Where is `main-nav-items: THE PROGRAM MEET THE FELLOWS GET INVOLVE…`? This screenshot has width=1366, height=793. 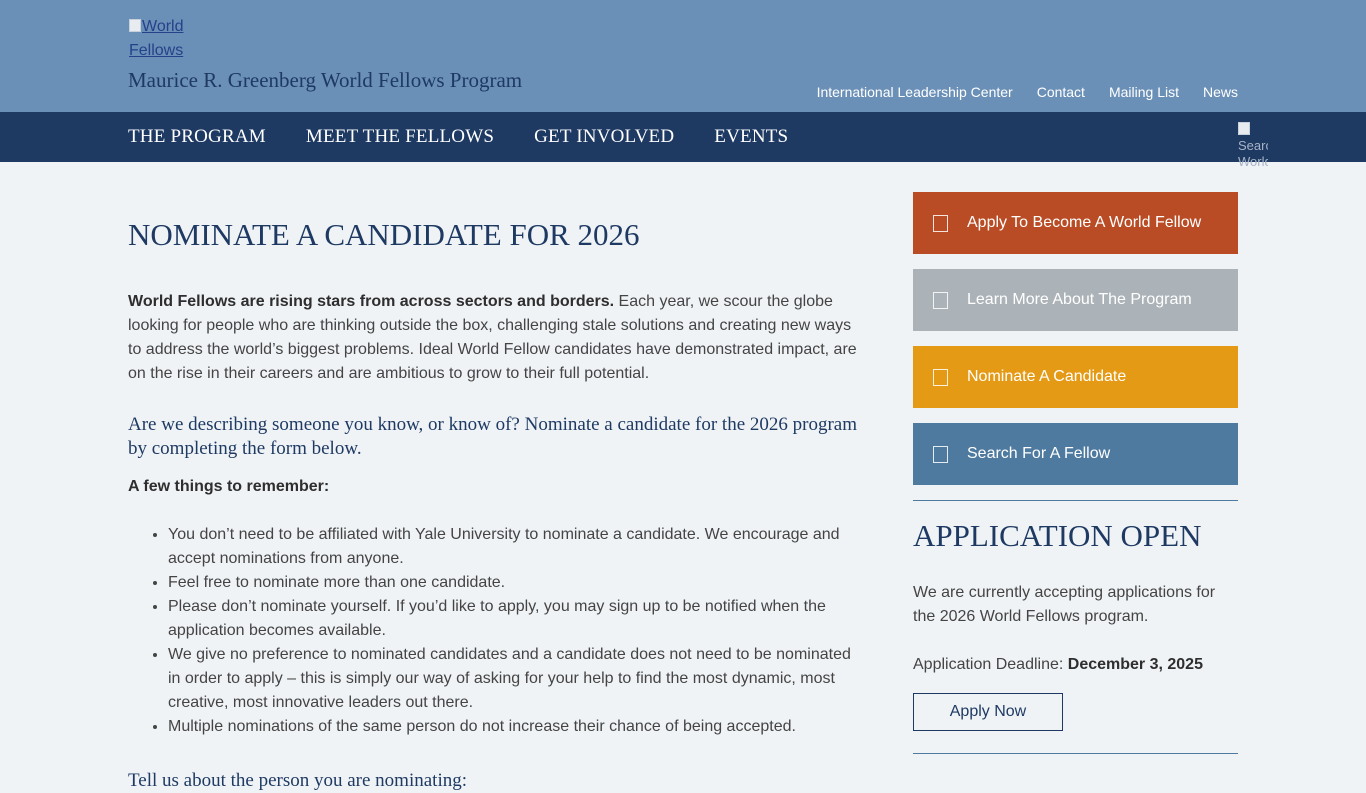
main-nav-items: THE PROGRAM MEET THE FELLOWS GET INVOLVE… is located at coordinates (458, 137).